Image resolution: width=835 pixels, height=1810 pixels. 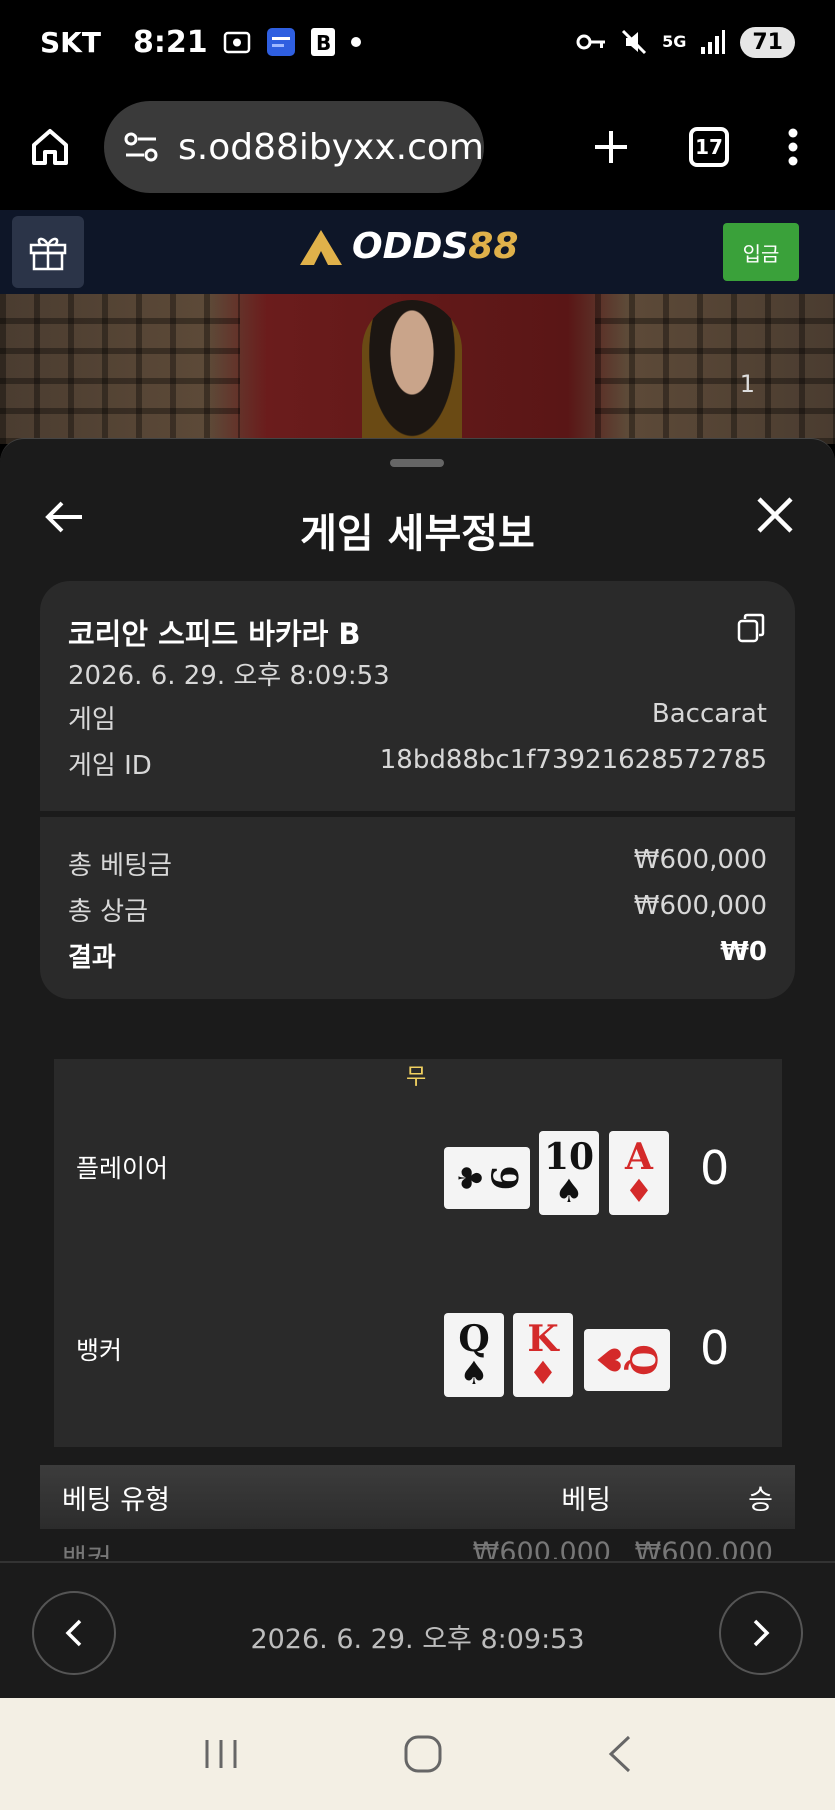 What do you see at coordinates (760, 1500) in the screenshot?
I see `column-header-win: 승` at bounding box center [760, 1500].